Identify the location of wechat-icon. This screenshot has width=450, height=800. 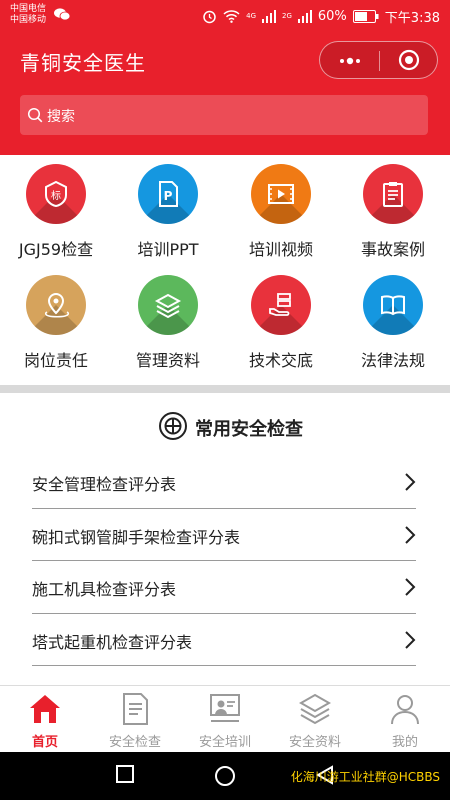
(62, 14).